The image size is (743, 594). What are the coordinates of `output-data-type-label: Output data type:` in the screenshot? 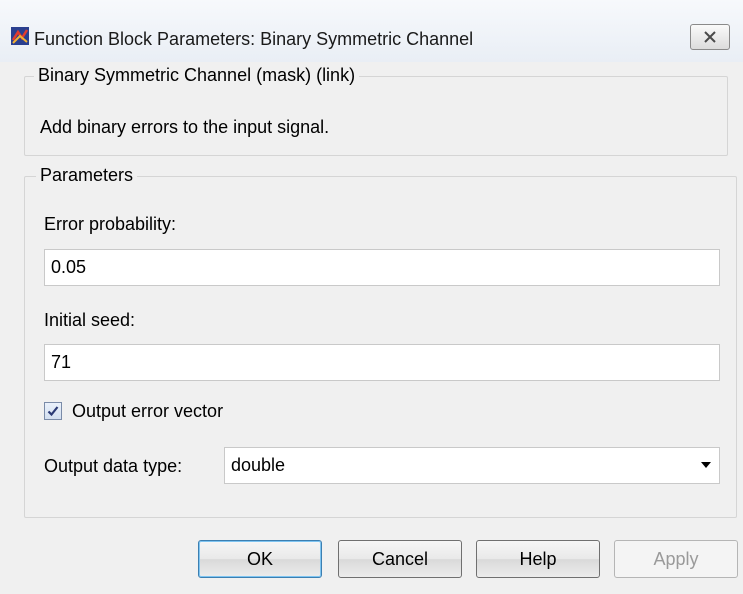 It's located at (113, 466).